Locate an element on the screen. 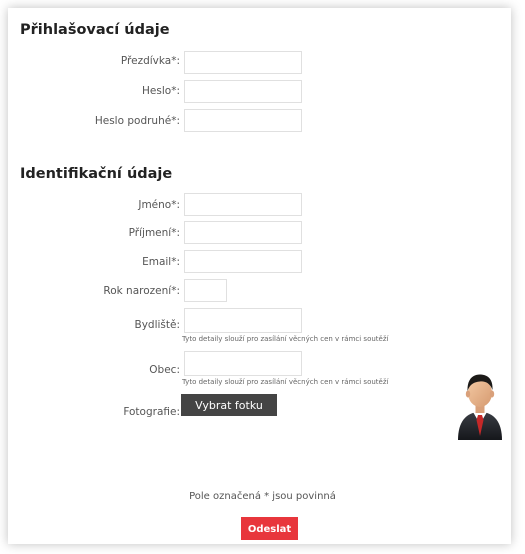  user-avatar-icon is located at coordinates (480, 407).